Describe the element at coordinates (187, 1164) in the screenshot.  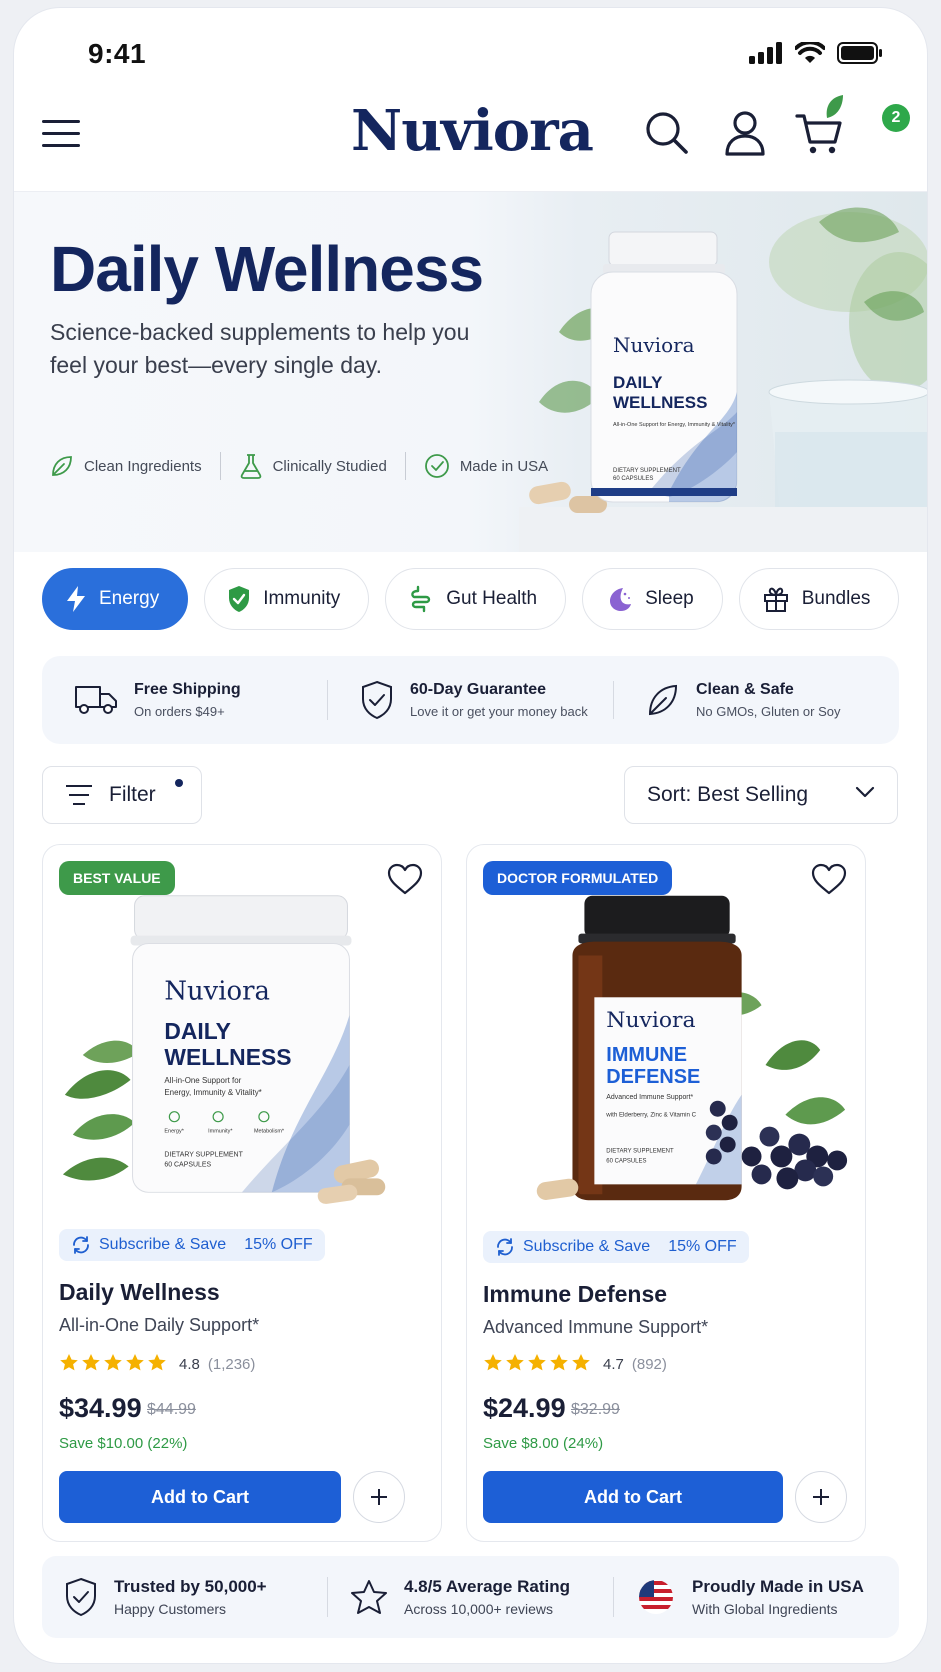
I see `label-footer2: 60 CAPSULES` at that location.